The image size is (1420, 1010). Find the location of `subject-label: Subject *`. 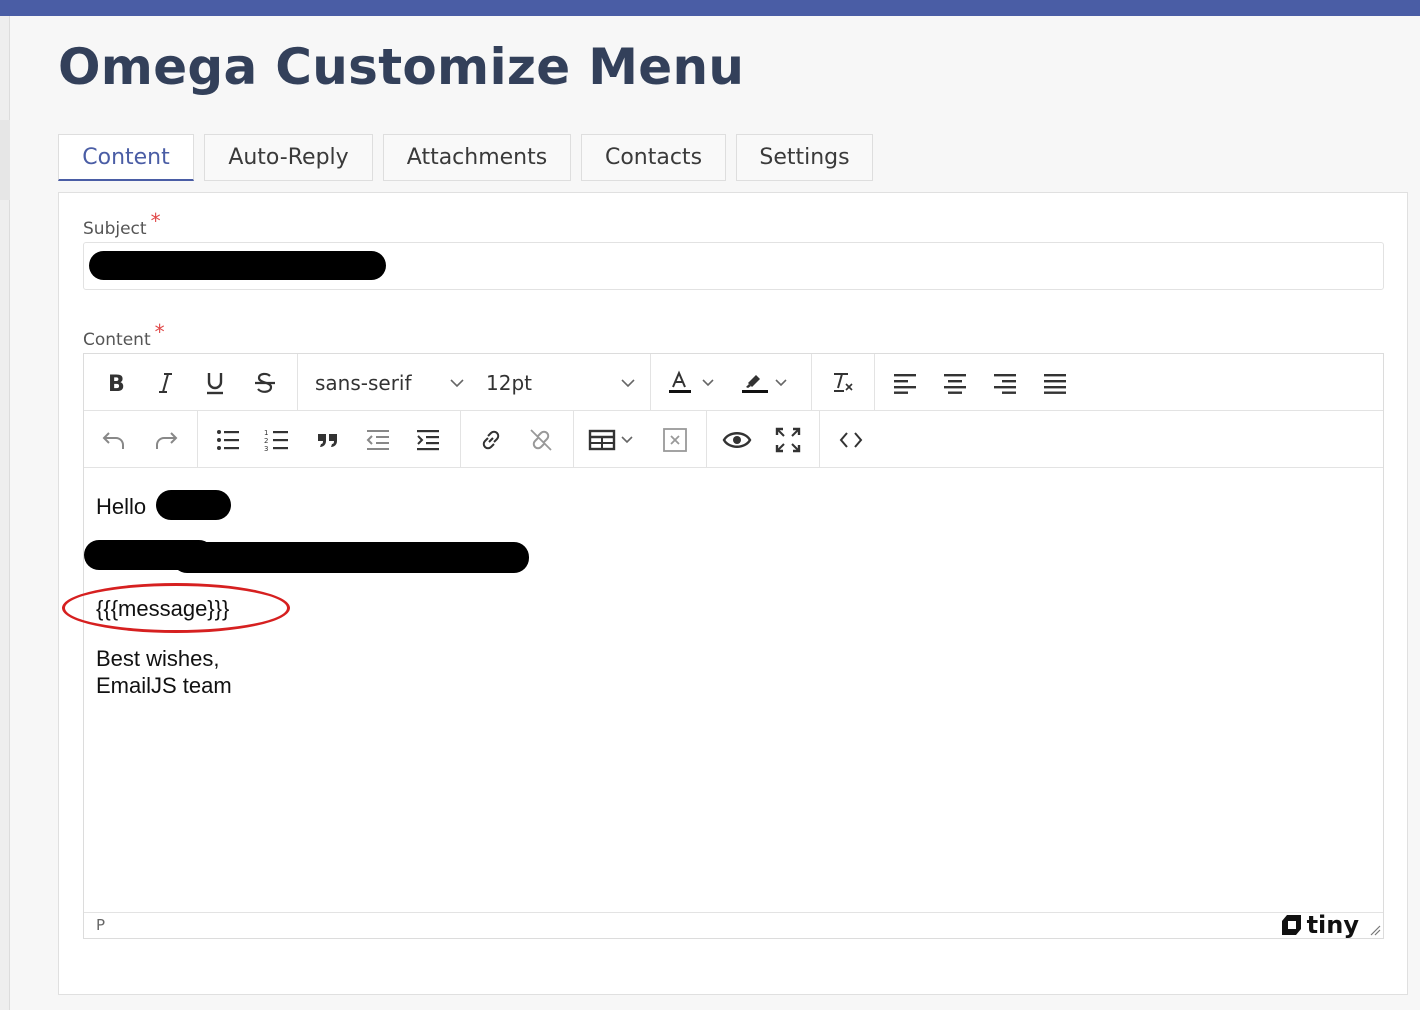

subject-label: Subject * is located at coordinates (122, 224).